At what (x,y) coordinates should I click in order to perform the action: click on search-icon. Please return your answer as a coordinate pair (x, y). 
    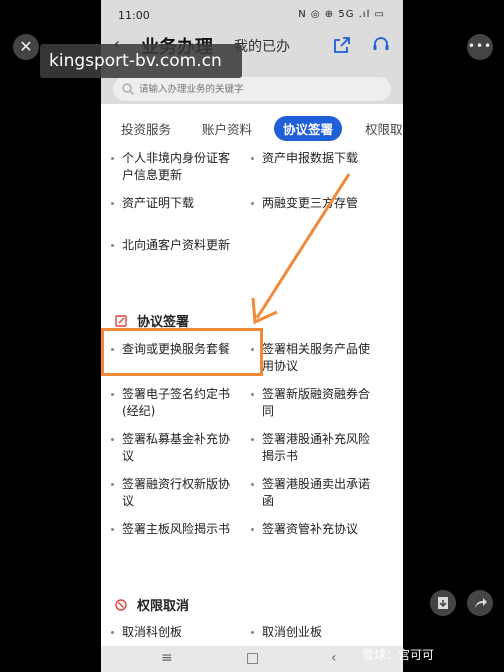
    Looking at the image, I should click on (128, 89).